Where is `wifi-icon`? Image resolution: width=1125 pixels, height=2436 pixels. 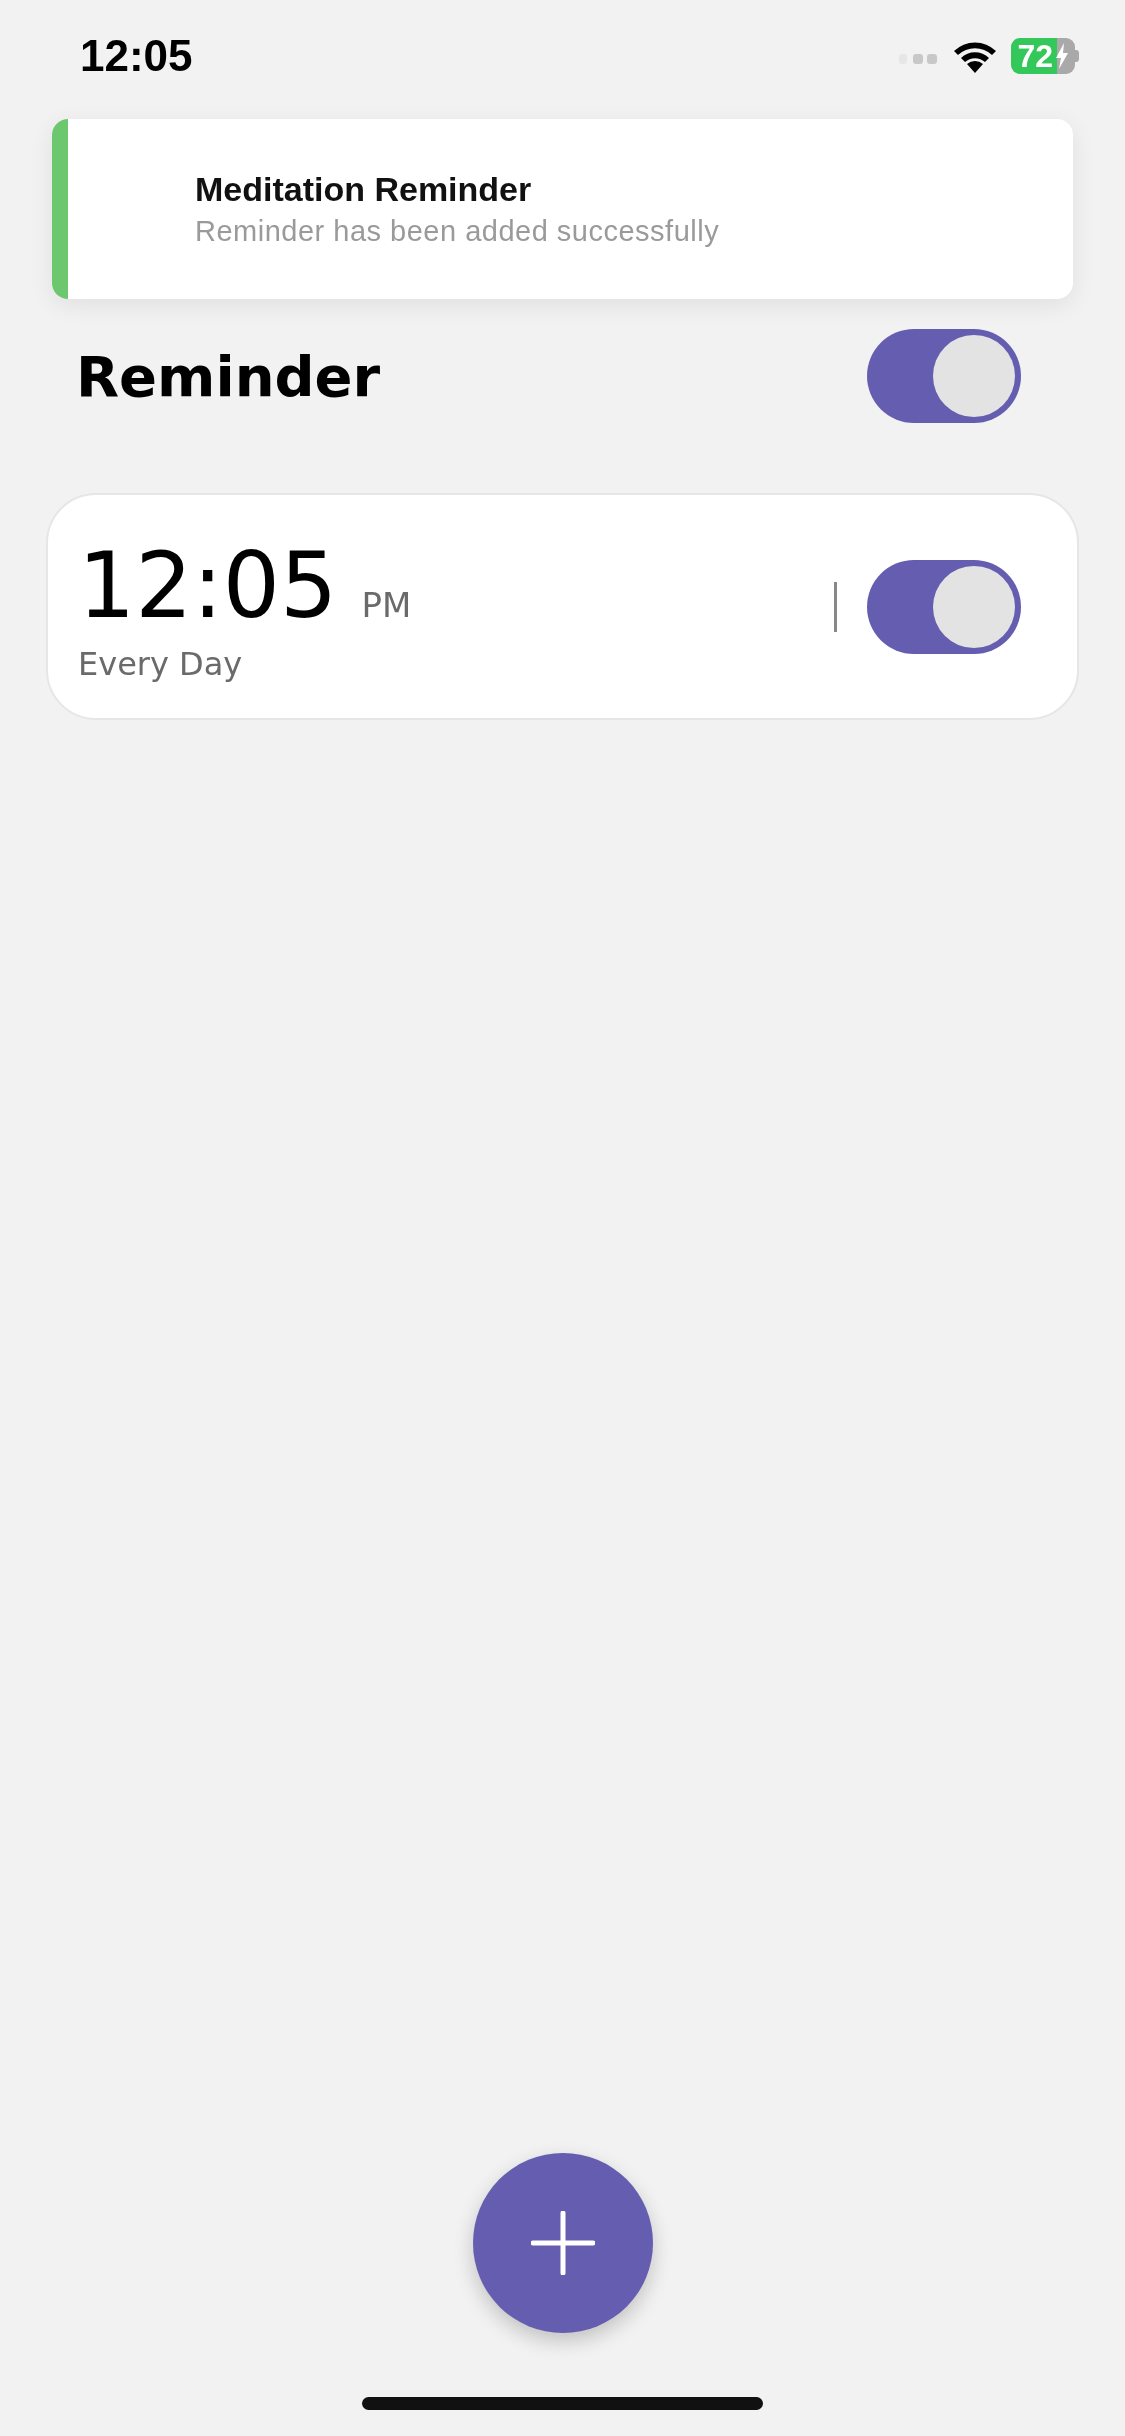 wifi-icon is located at coordinates (975, 56).